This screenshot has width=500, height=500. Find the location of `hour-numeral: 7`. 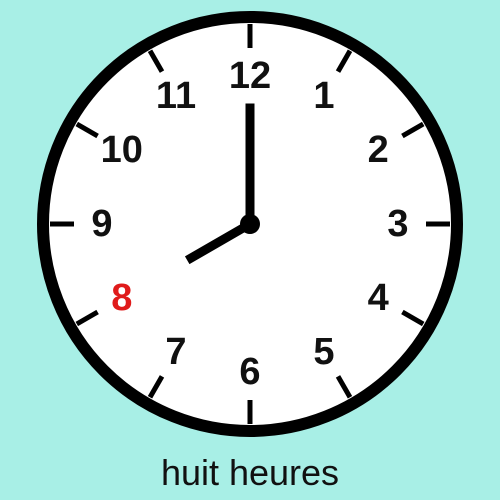

hour-numeral: 7 is located at coordinates (175, 352).